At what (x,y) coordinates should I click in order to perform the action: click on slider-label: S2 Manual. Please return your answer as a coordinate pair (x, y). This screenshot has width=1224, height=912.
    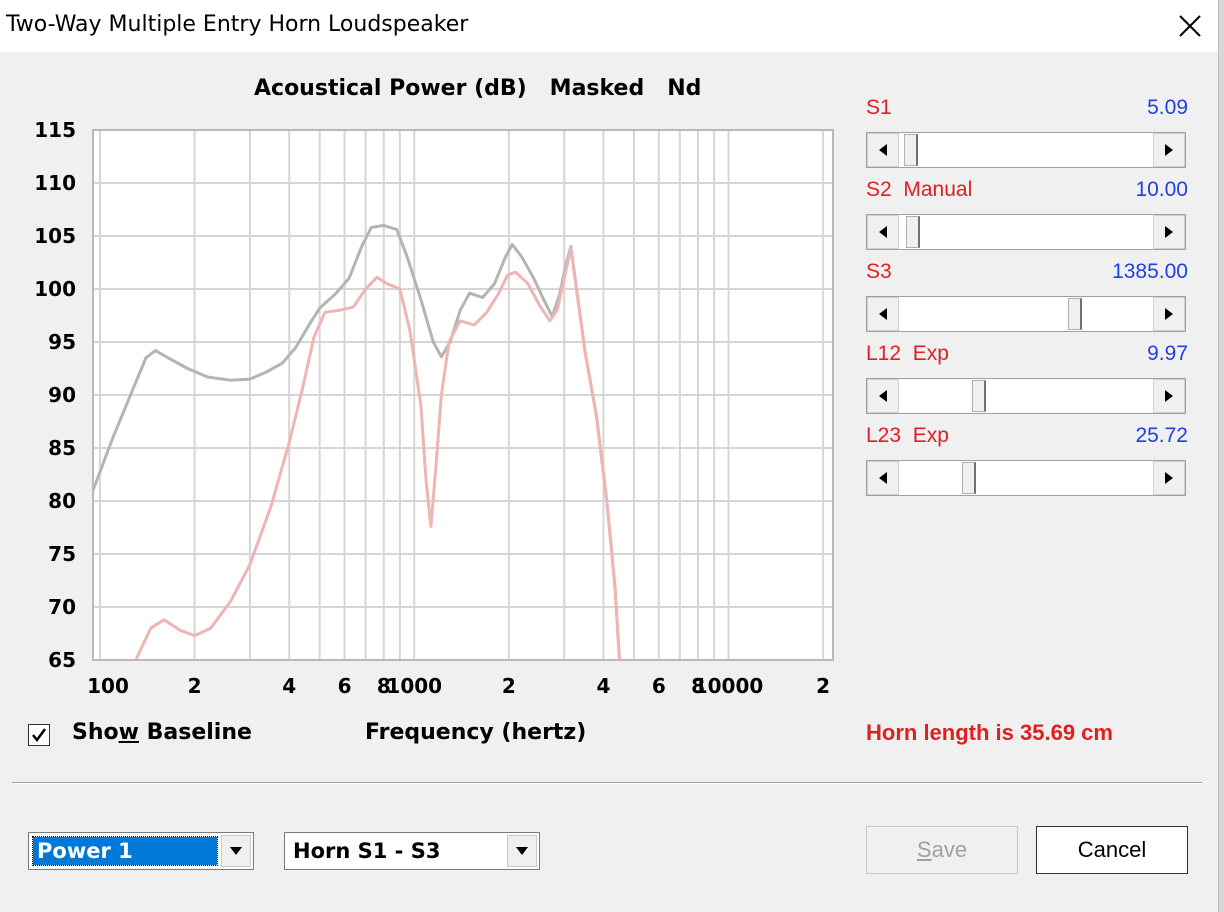
    Looking at the image, I should click on (919, 189).